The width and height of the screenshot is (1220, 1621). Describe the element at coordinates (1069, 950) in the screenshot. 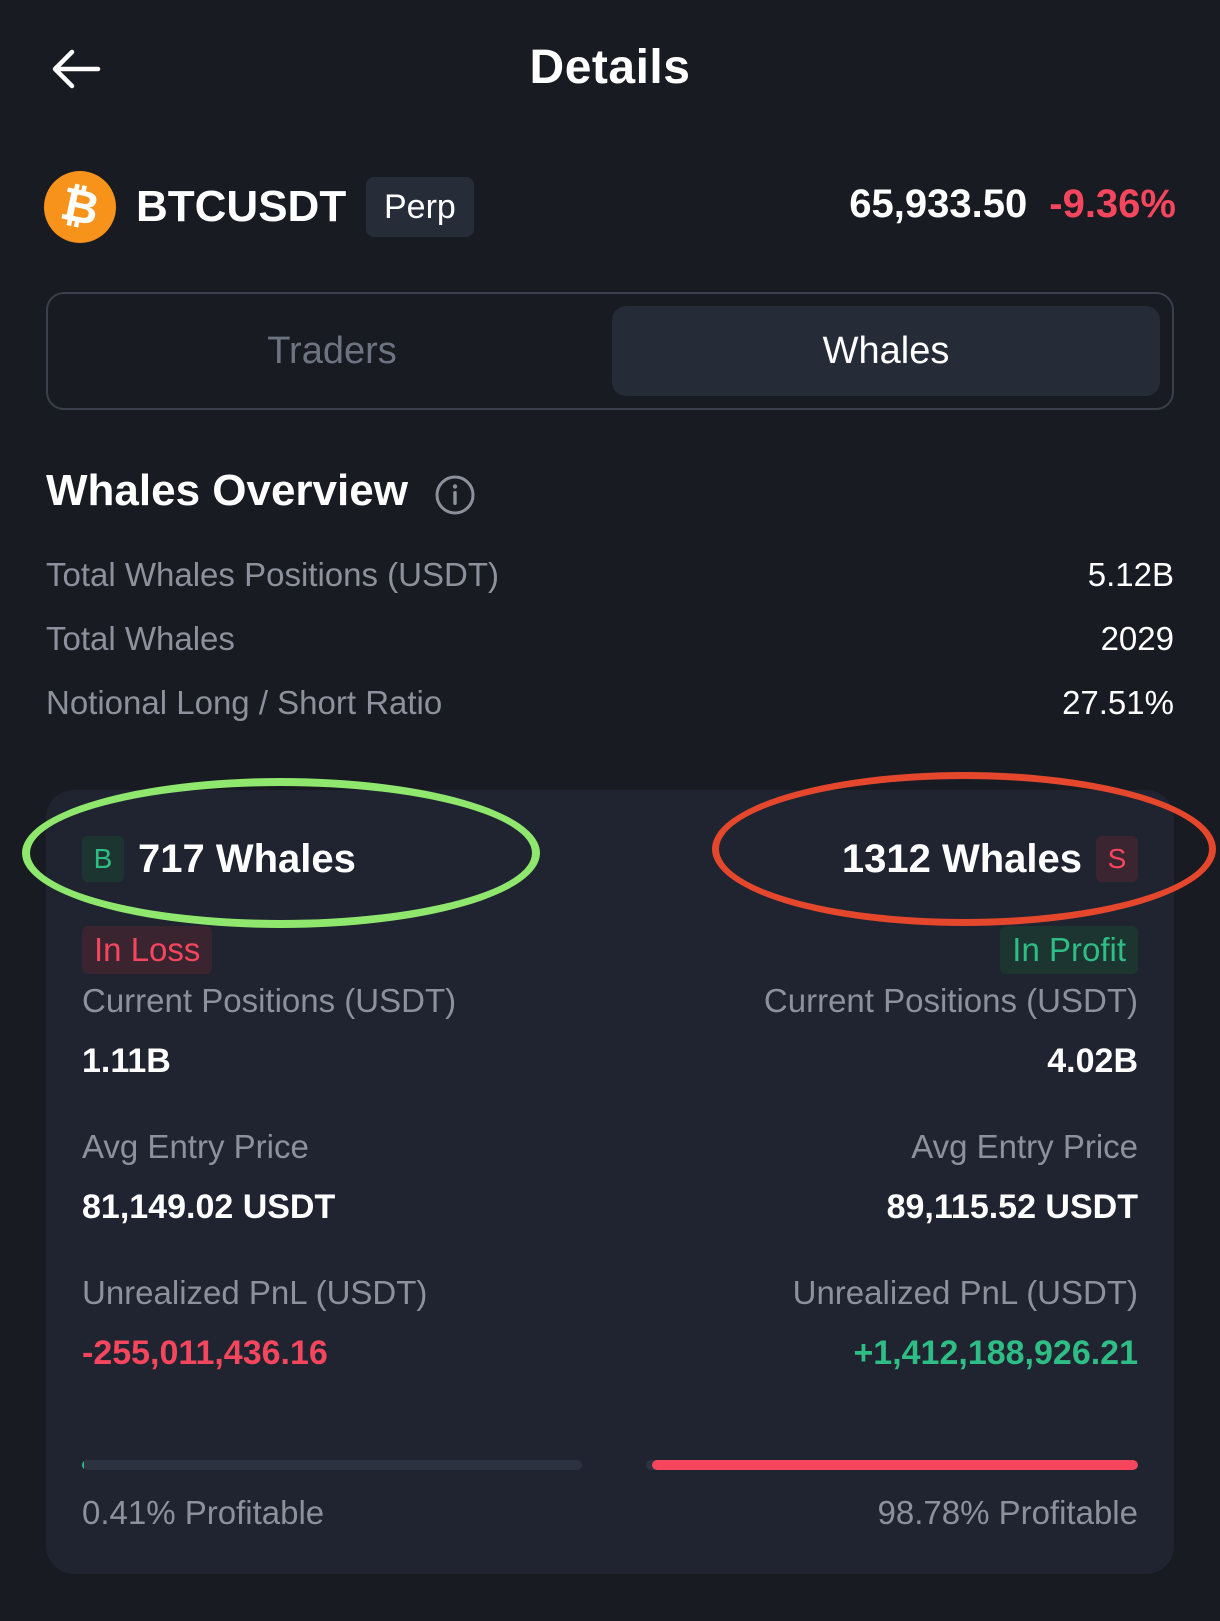

I see `status-badge: In Profit` at that location.